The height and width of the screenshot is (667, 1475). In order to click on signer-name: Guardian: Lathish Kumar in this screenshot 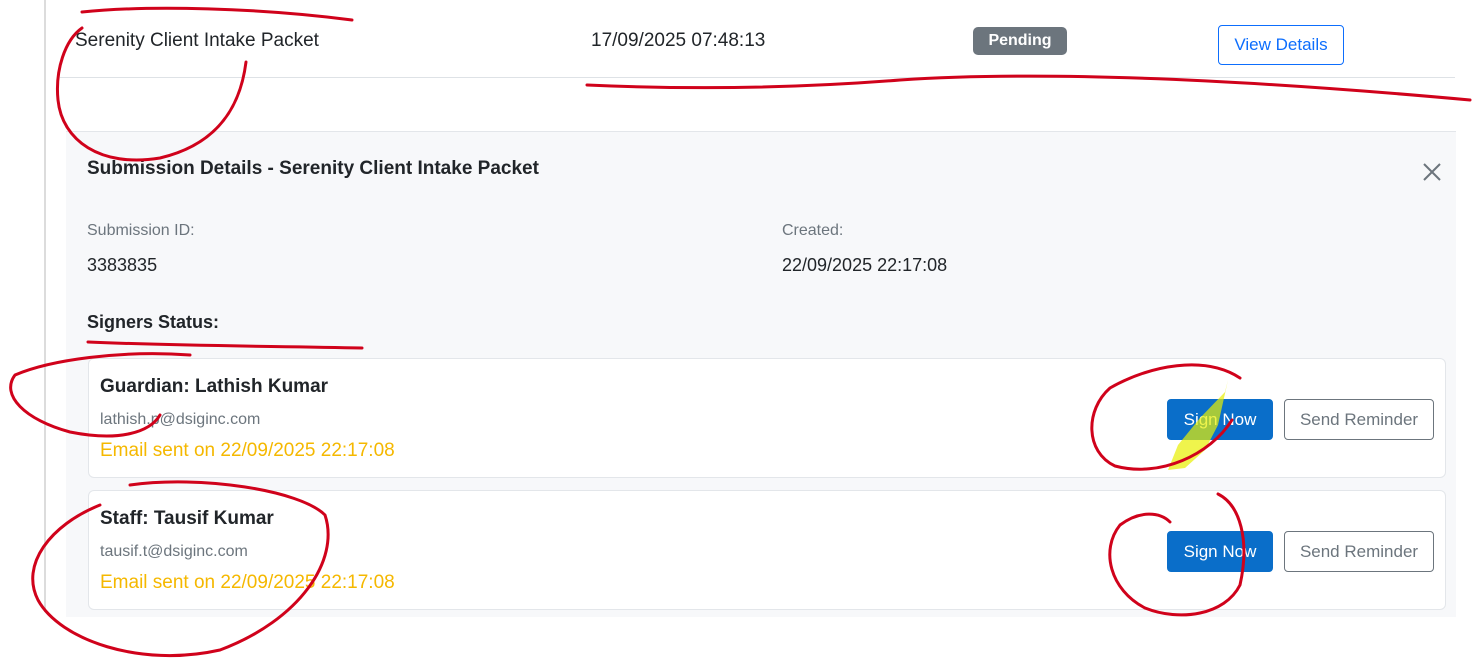, I will do `click(214, 386)`.